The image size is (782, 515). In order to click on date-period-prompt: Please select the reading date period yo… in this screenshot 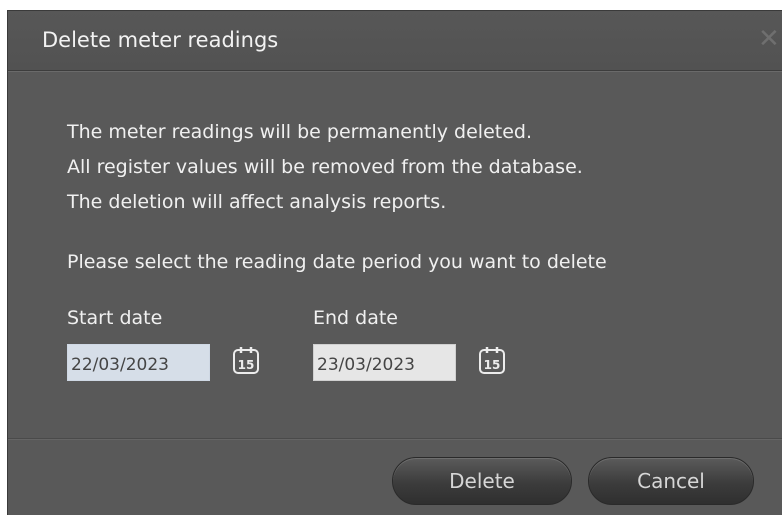, I will do `click(337, 262)`.